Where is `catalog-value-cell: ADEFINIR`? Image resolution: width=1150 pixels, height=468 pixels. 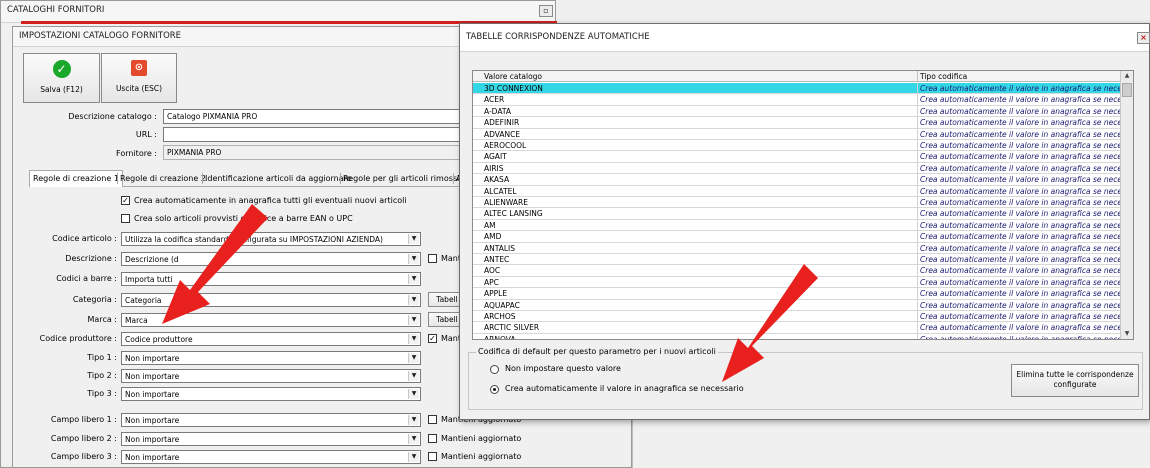
catalog-value-cell: ADEFINIR is located at coordinates (502, 123).